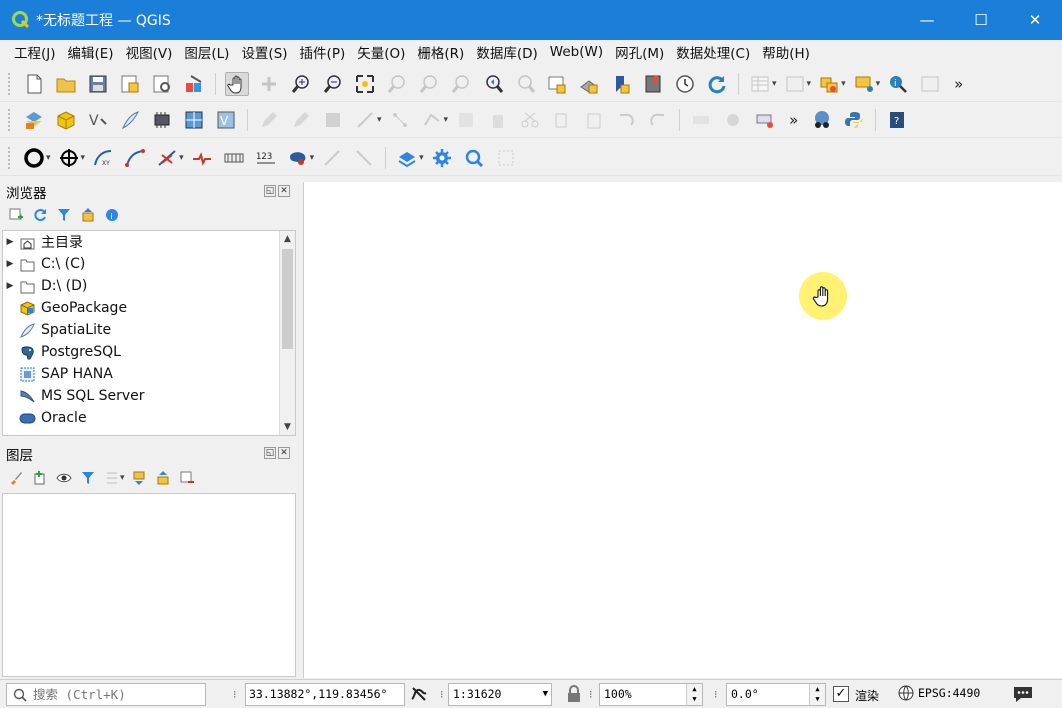 The image size is (1062, 708). Describe the element at coordinates (639, 52) in the screenshot. I see `menu-mesh: 网孔(M)` at that location.